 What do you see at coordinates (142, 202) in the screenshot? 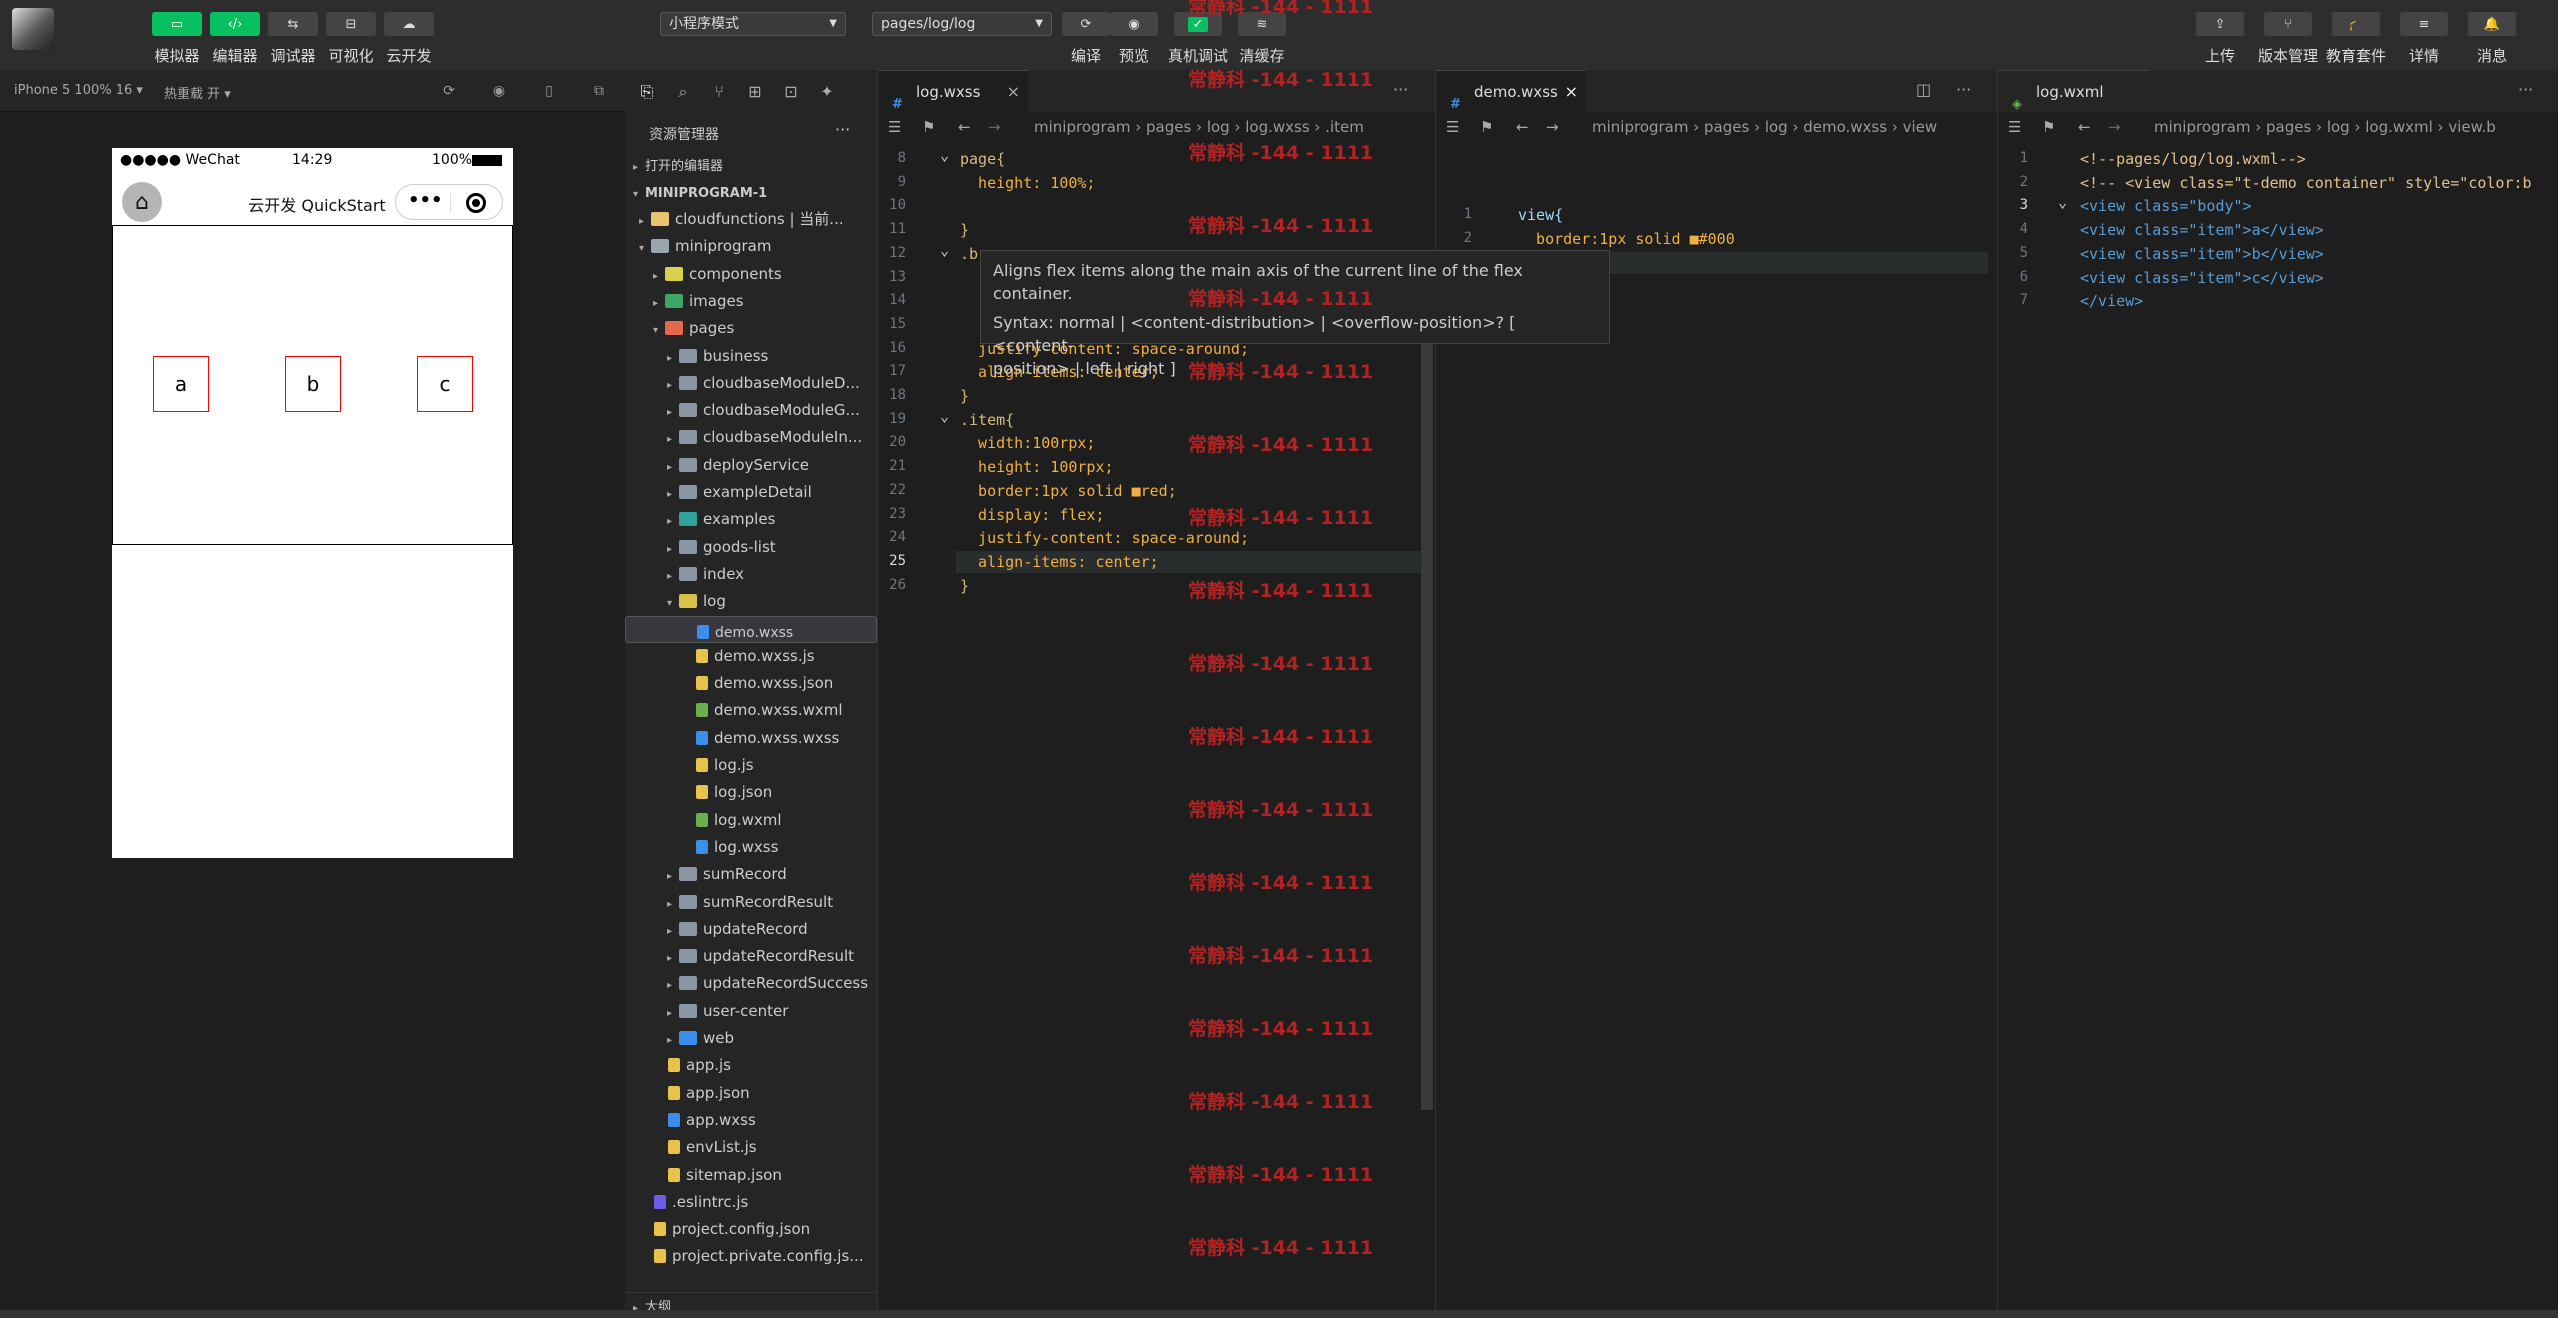
I see `home-icon: ⌂` at bounding box center [142, 202].